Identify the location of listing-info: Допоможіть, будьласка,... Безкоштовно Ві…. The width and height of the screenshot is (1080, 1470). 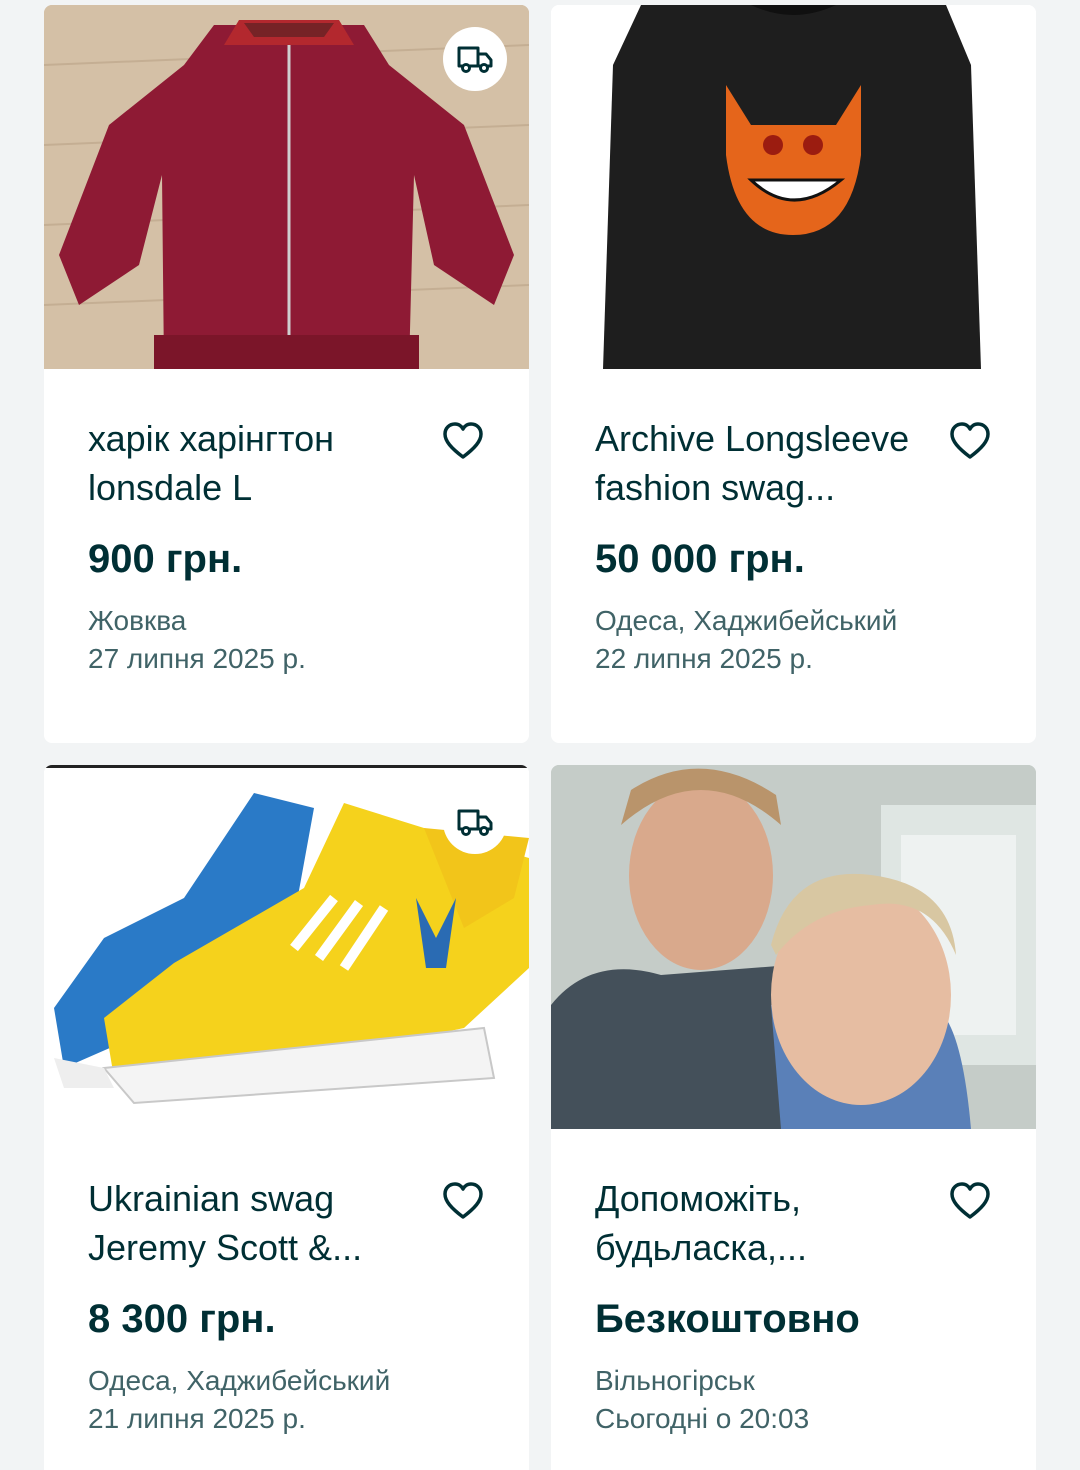
(793, 1283).